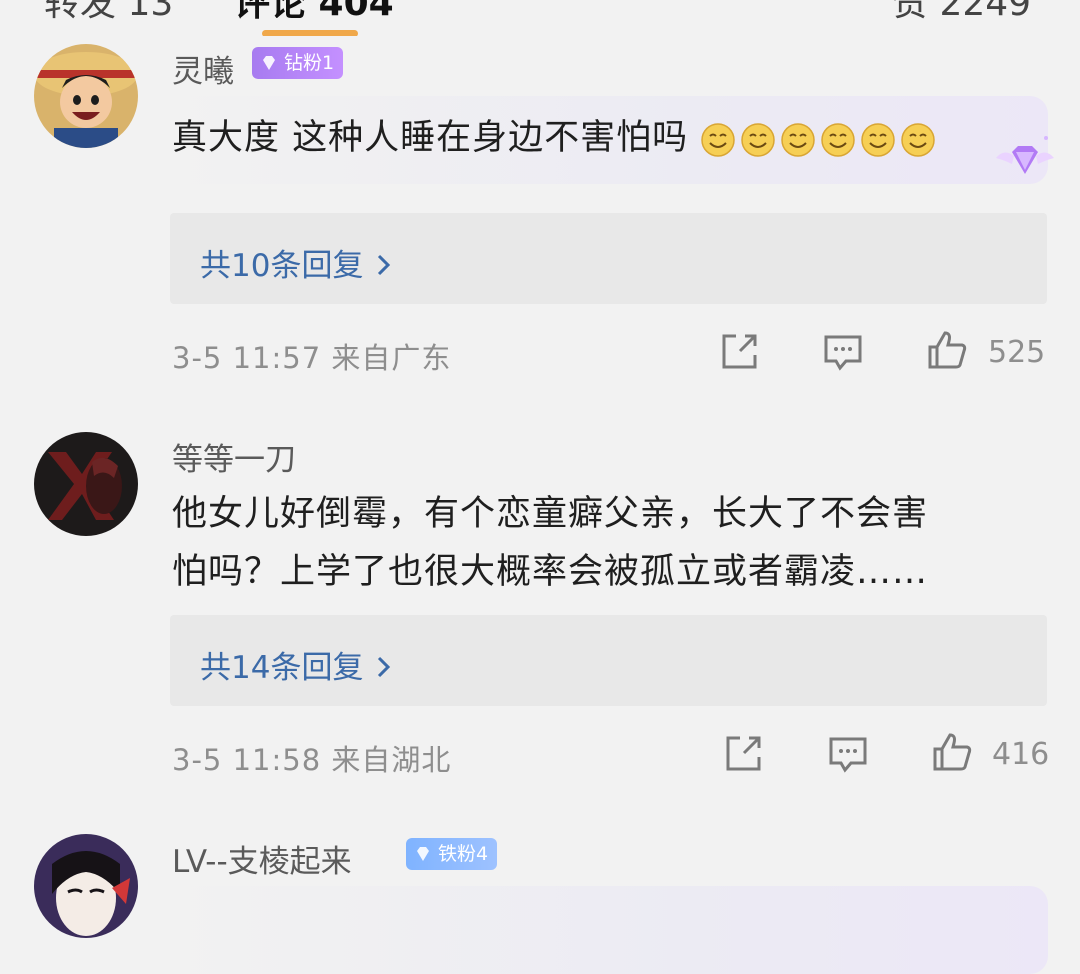 This screenshot has height=974, width=1080. What do you see at coordinates (1025, 155) in the screenshot?
I see `diamond-wing-icon` at bounding box center [1025, 155].